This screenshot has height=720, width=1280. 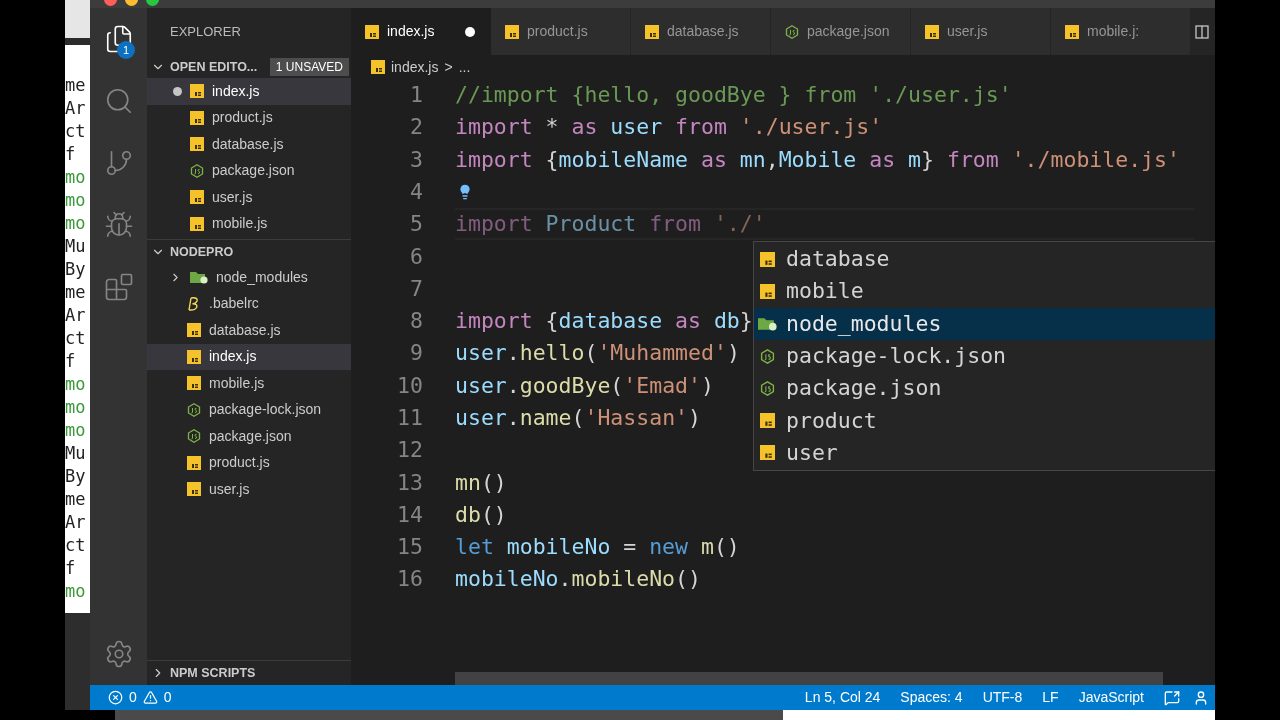 I want to click on breadcrumb-item: index.js, so click(x=415, y=67).